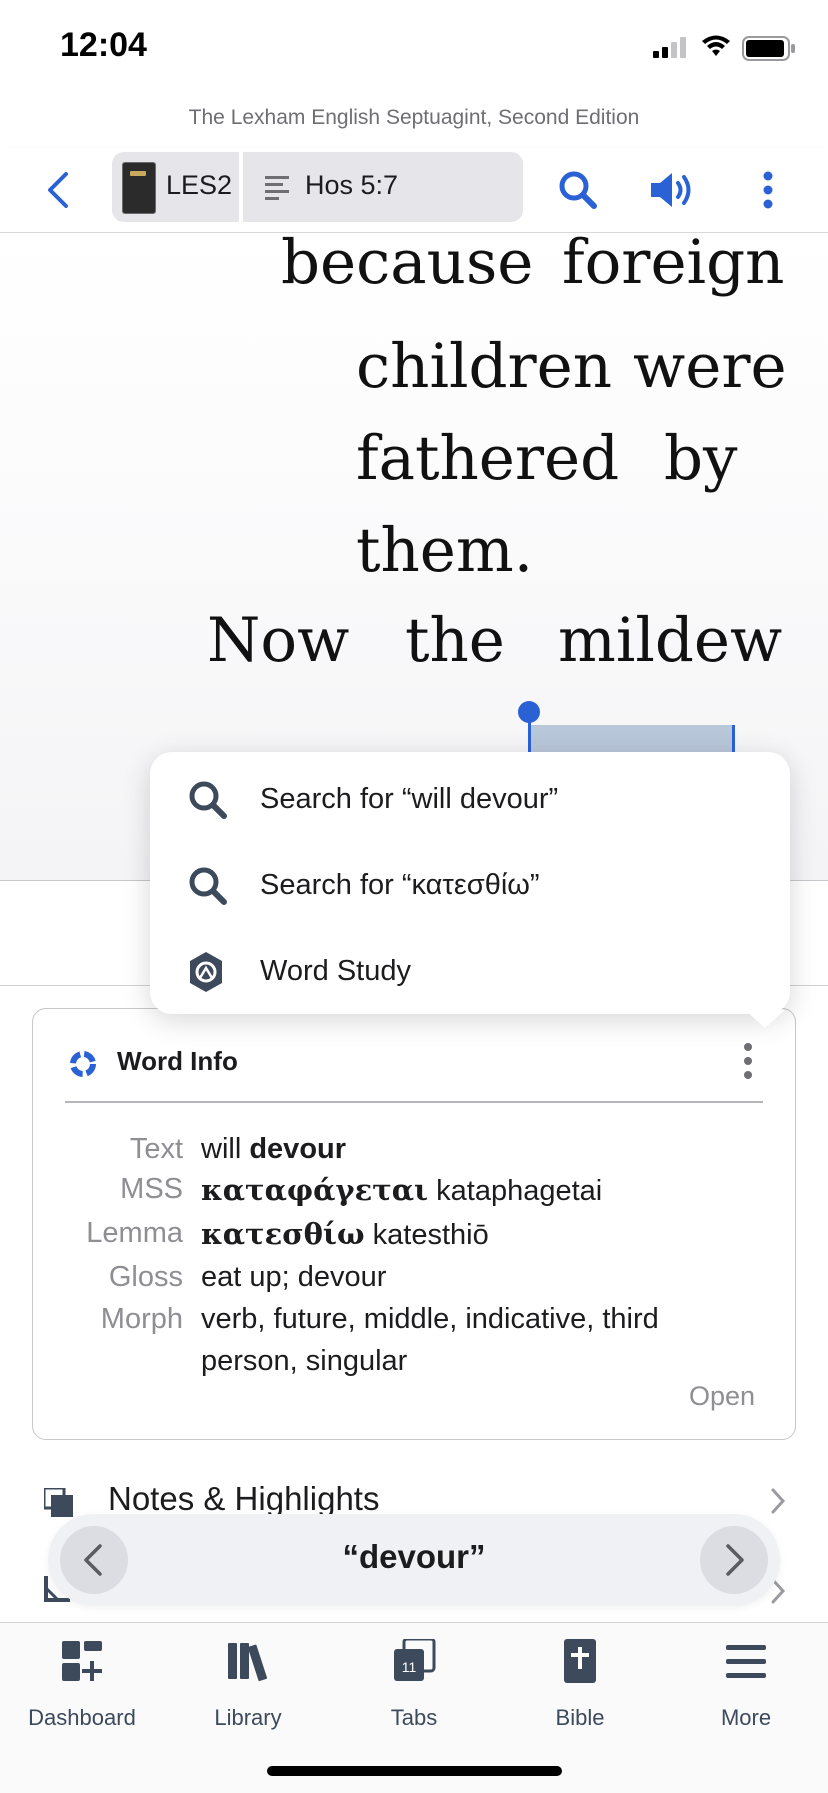 The image size is (828, 1793). Describe the element at coordinates (414, 1102) in the screenshot. I see `divider` at that location.